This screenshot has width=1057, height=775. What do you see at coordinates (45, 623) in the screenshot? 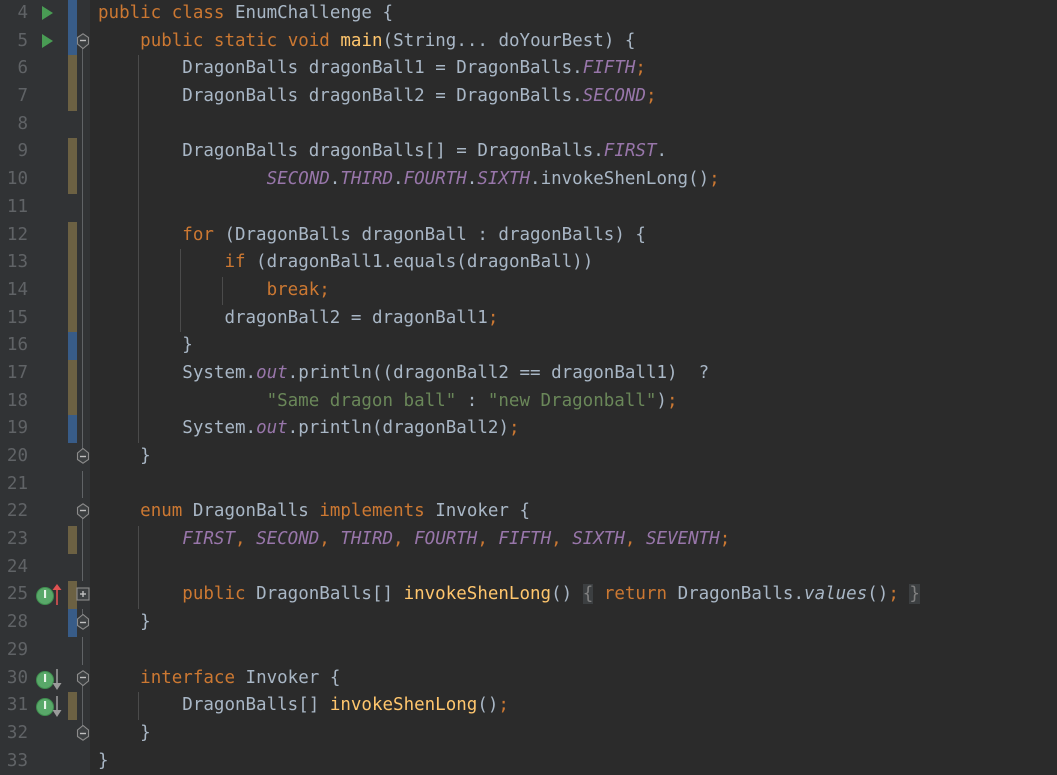
I see `gutter-row: 28` at bounding box center [45, 623].